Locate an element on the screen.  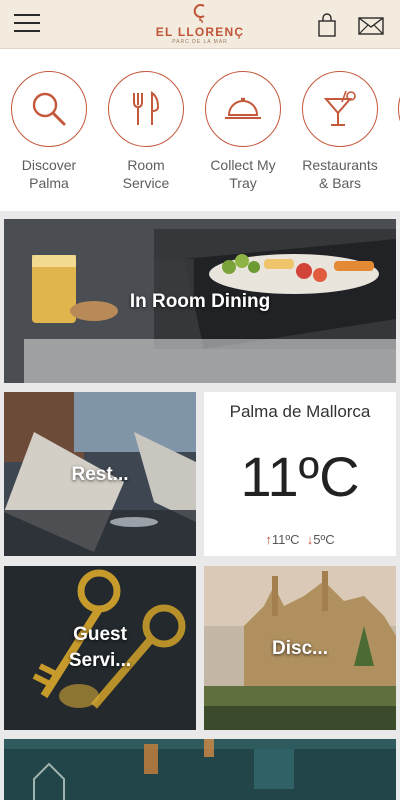
discover-palma-button: Discover Palma is located at coordinates (49, 131).